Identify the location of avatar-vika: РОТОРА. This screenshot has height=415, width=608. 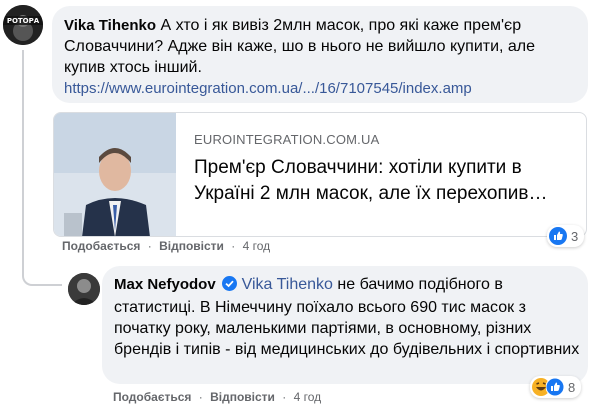
(23, 25).